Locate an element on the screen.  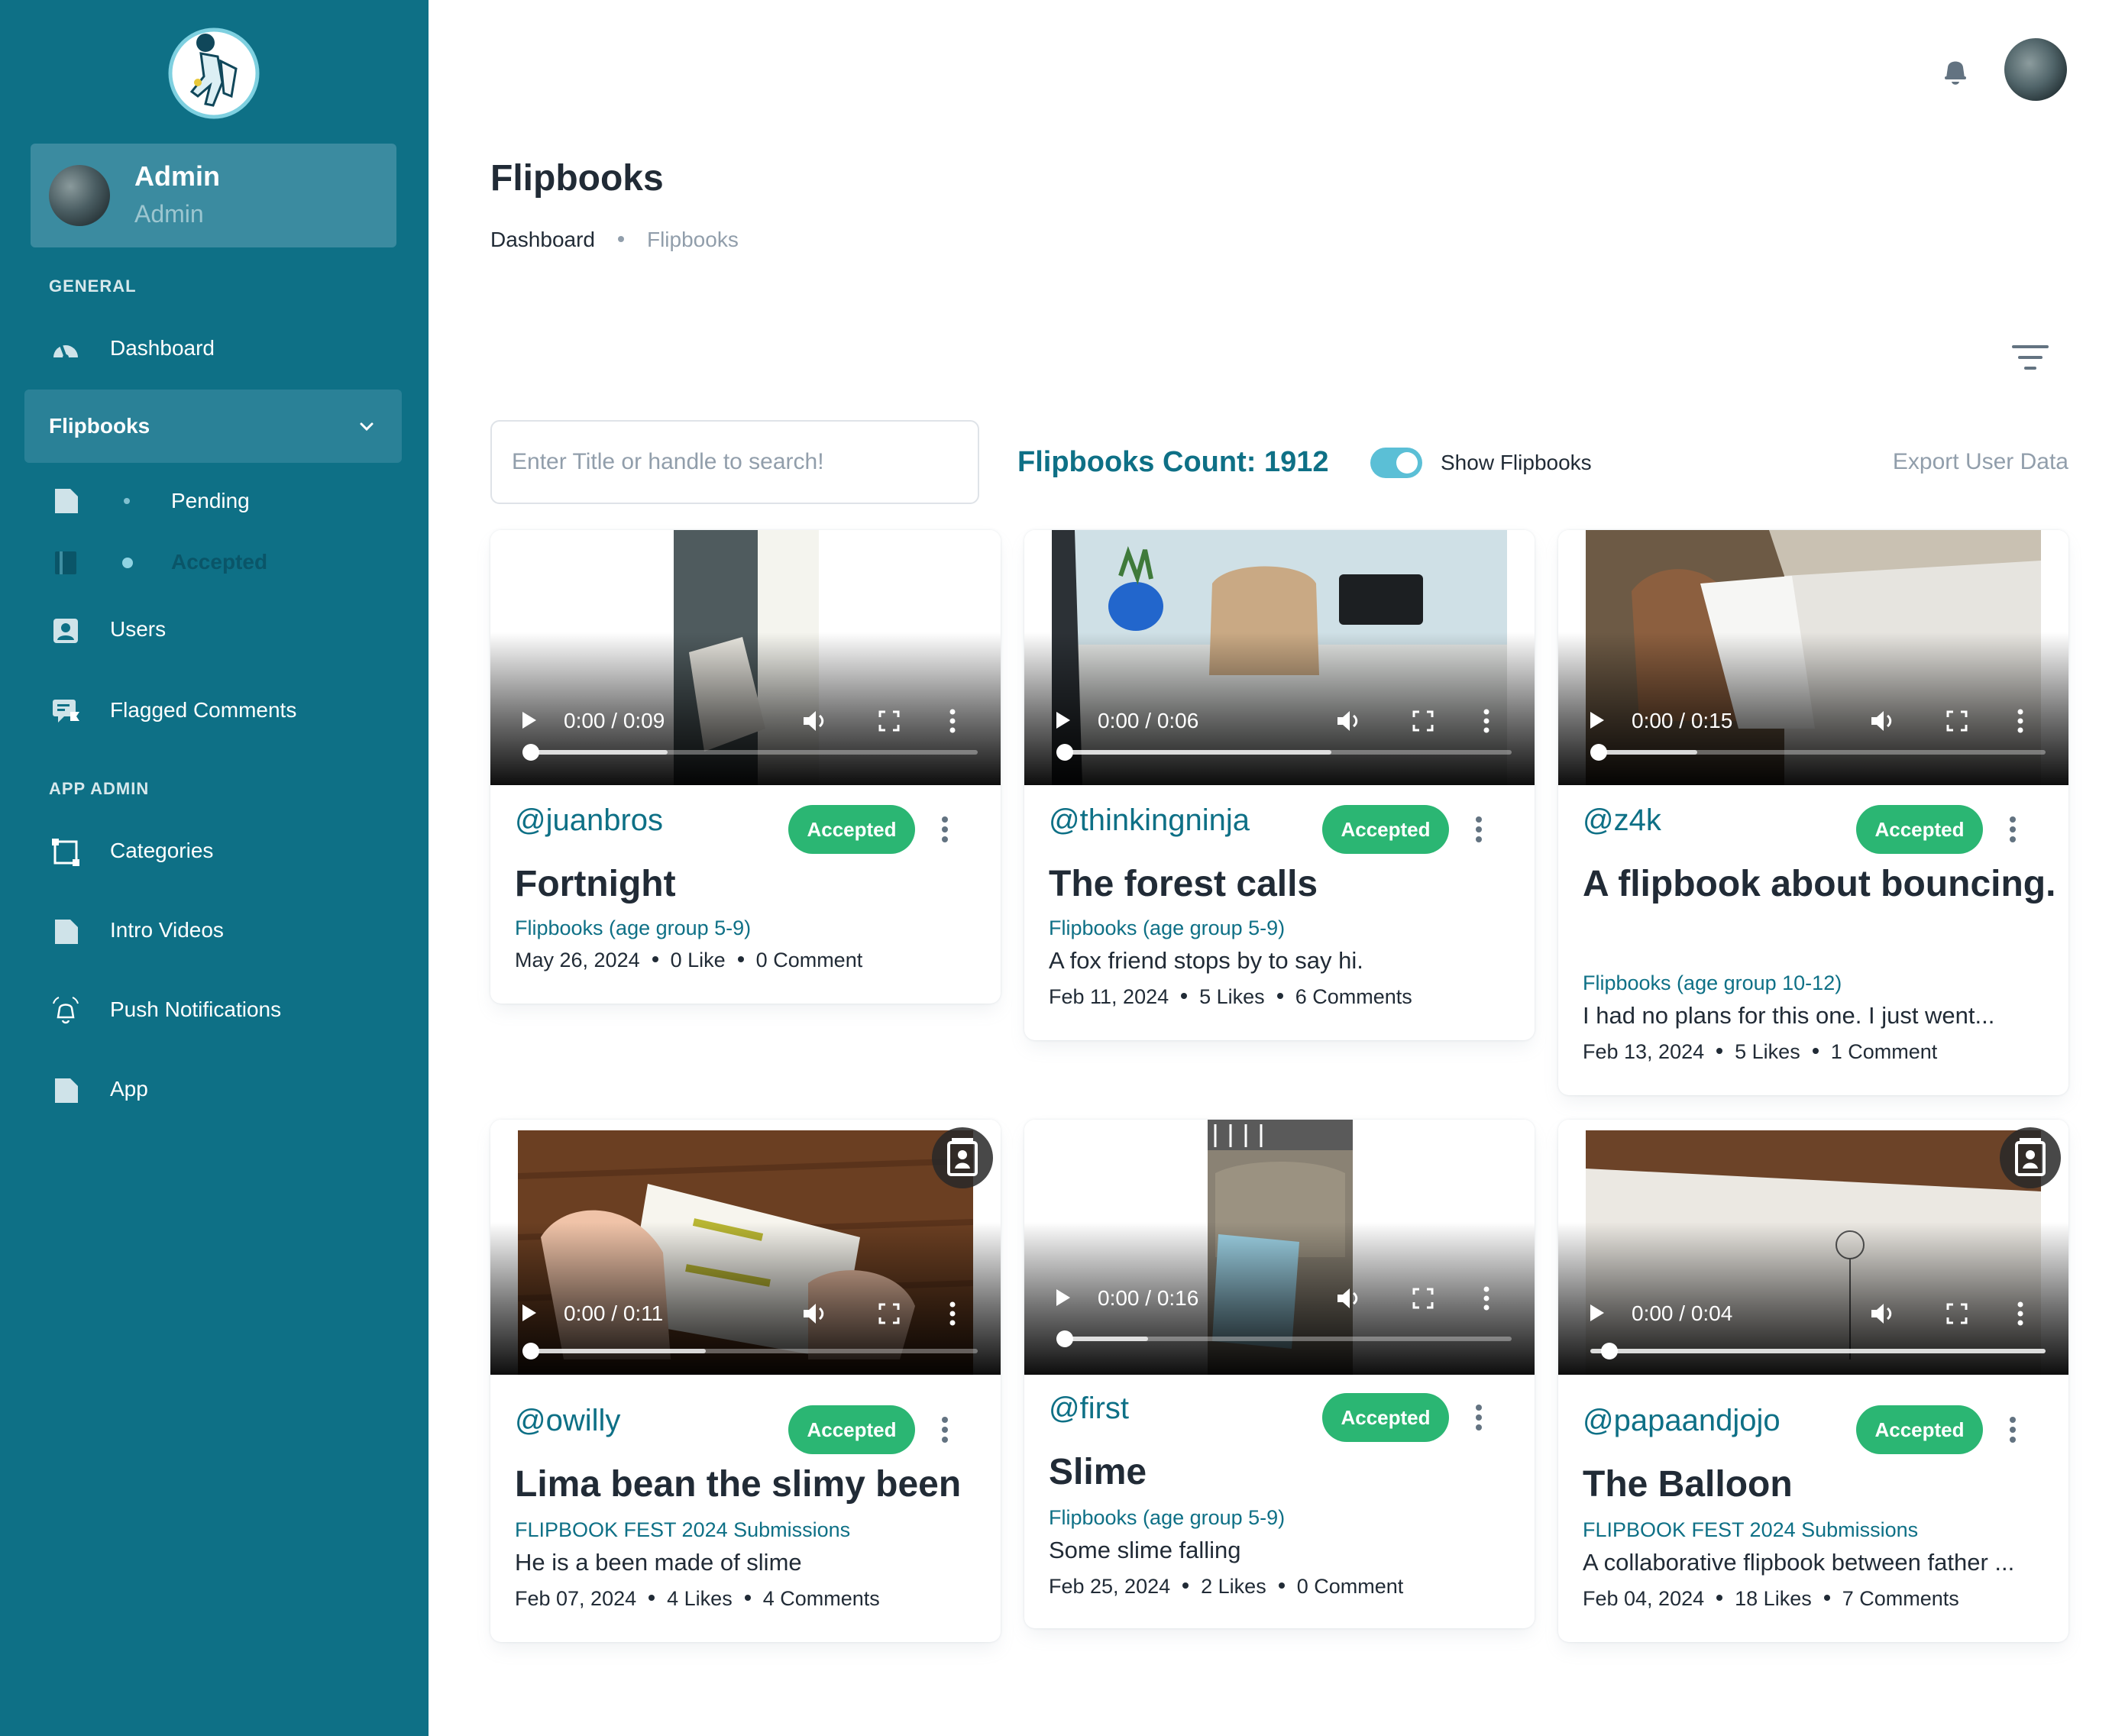
author-handle: @owilly is located at coordinates (567, 1421).